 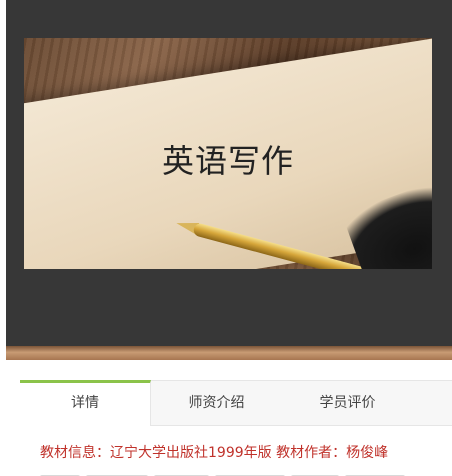 I want to click on truncated-description, so click(x=240, y=471).